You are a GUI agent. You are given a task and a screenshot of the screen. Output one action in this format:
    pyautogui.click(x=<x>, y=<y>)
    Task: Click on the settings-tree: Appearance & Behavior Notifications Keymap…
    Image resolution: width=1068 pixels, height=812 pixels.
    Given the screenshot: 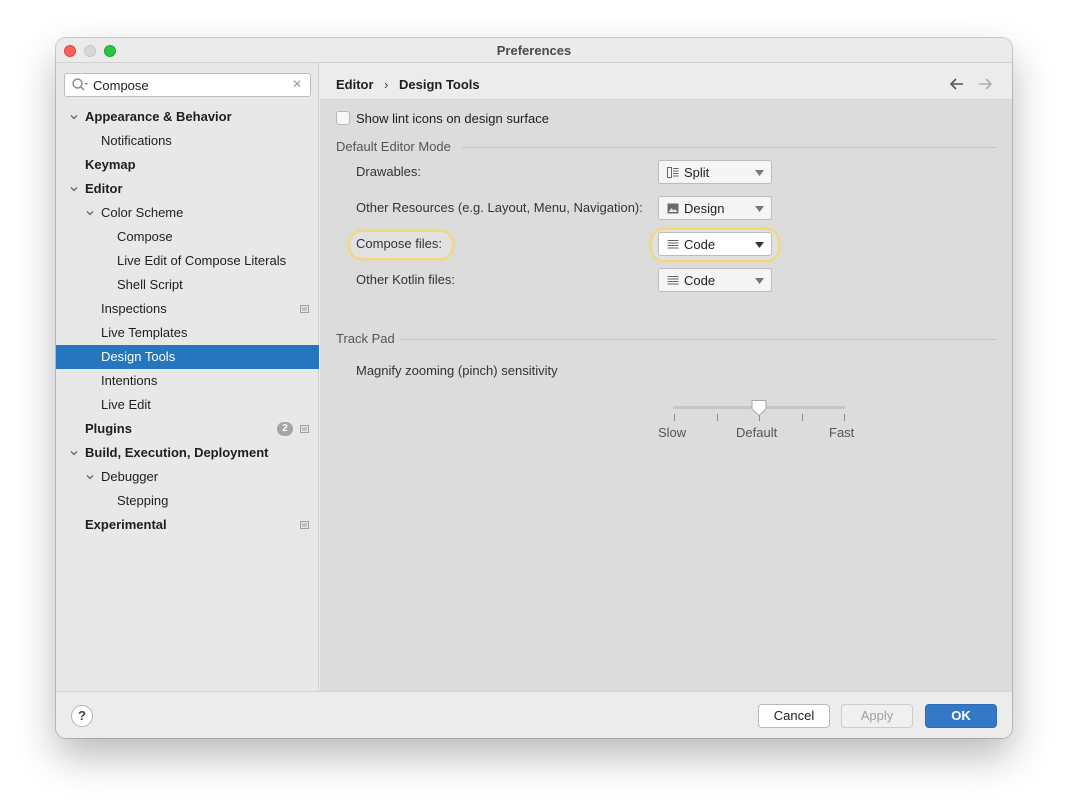 What is the action you would take?
    pyautogui.click(x=187, y=321)
    